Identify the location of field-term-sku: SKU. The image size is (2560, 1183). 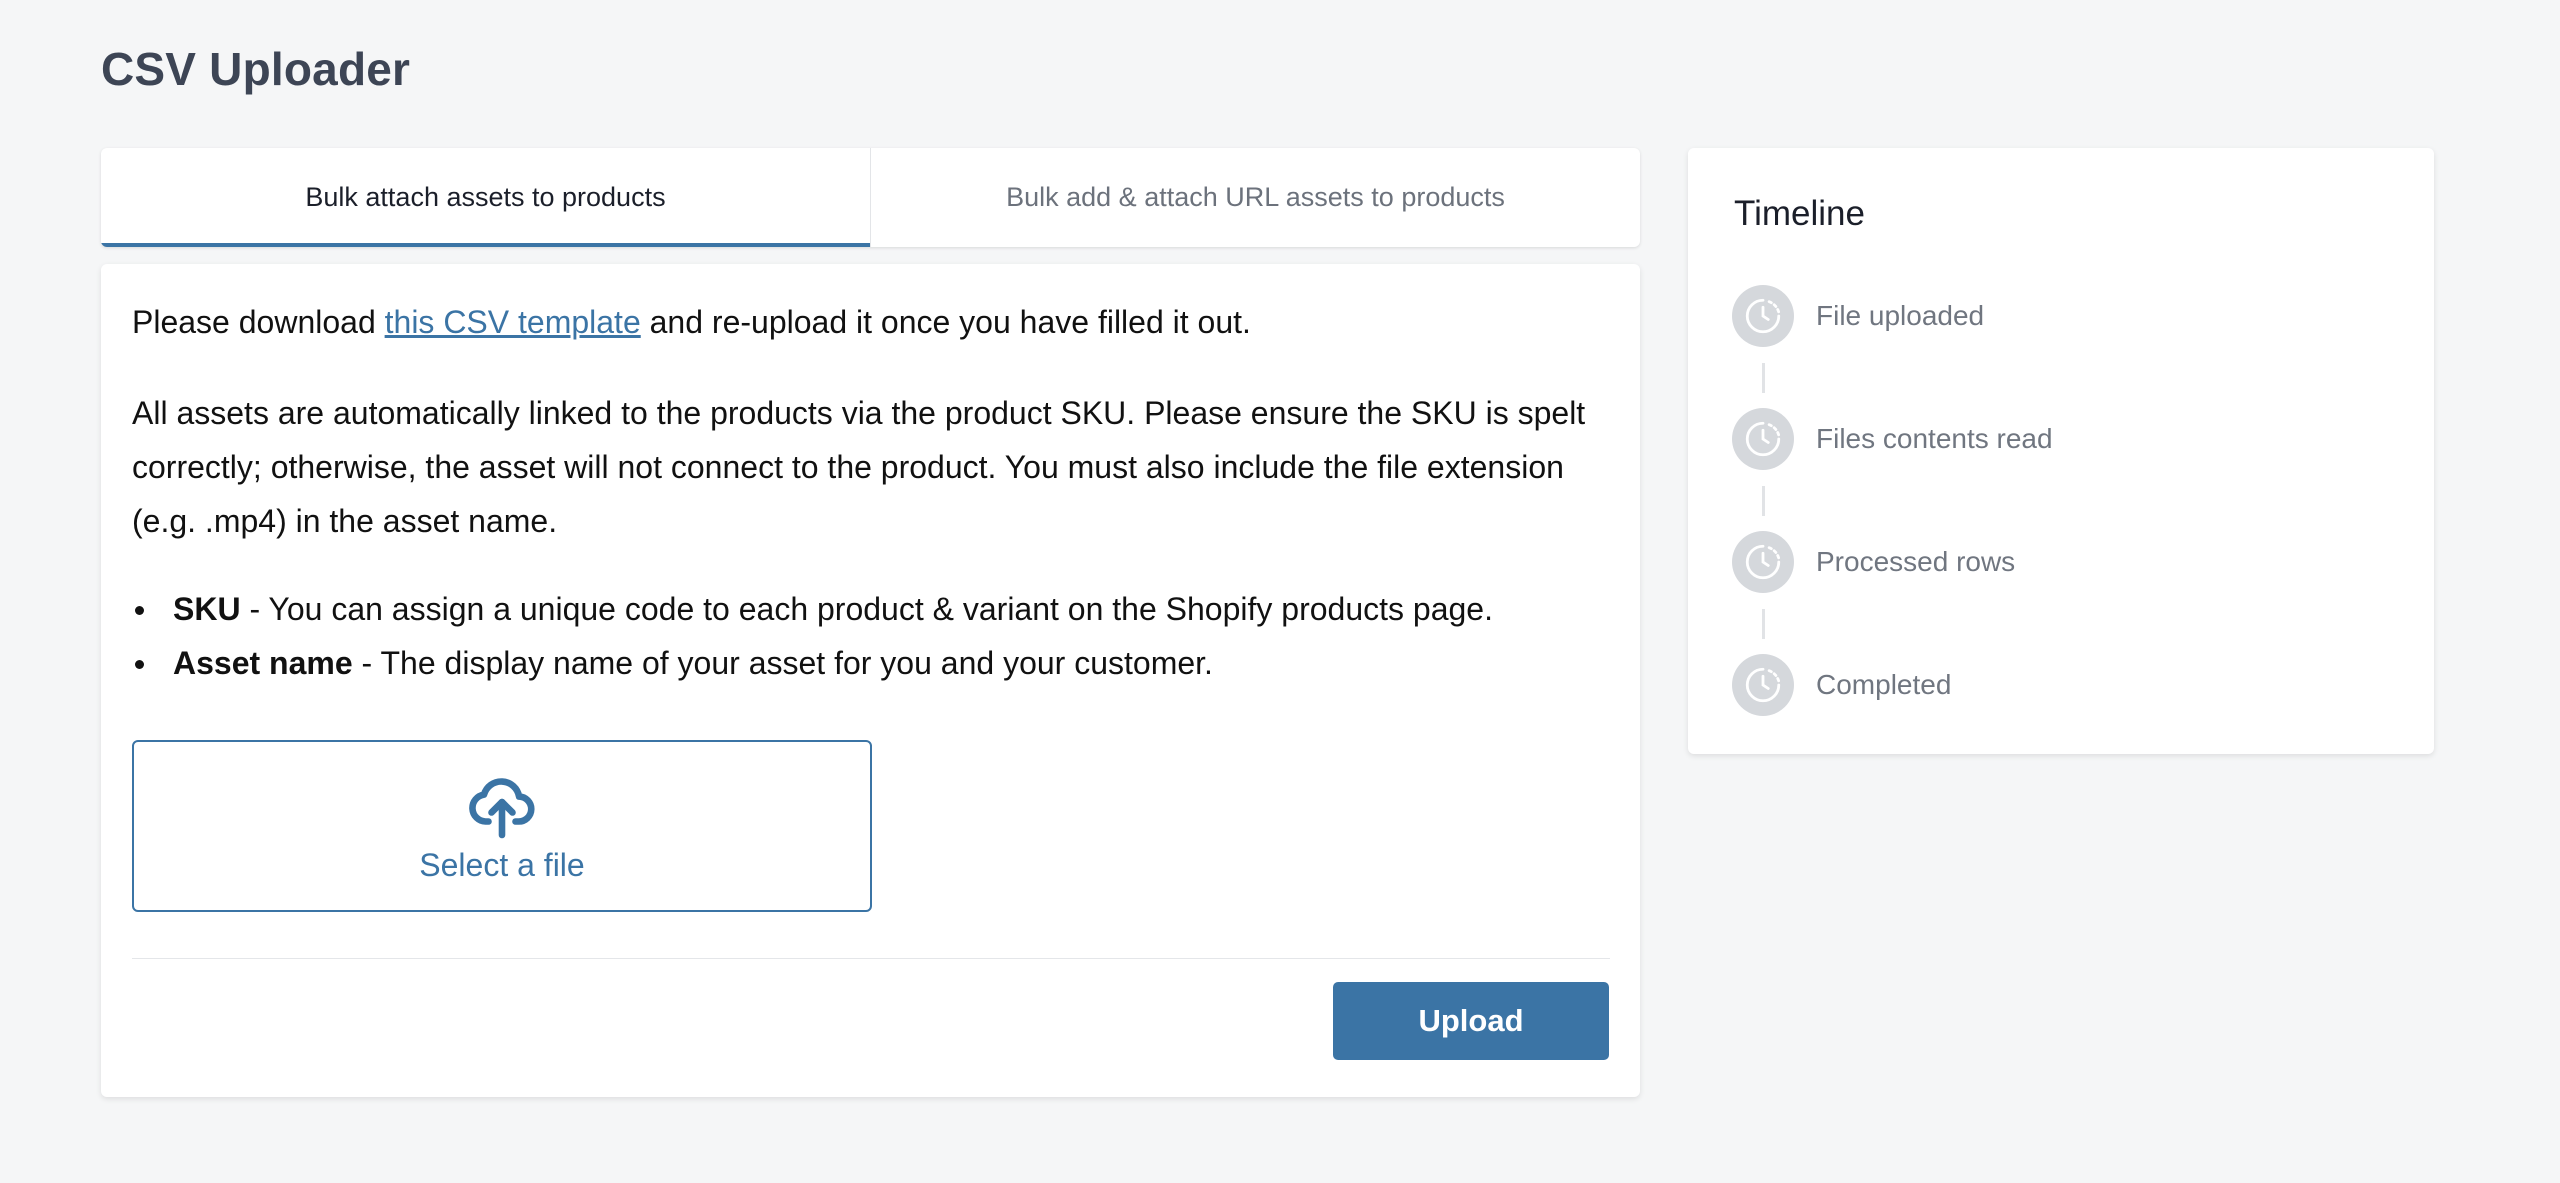
(207, 609).